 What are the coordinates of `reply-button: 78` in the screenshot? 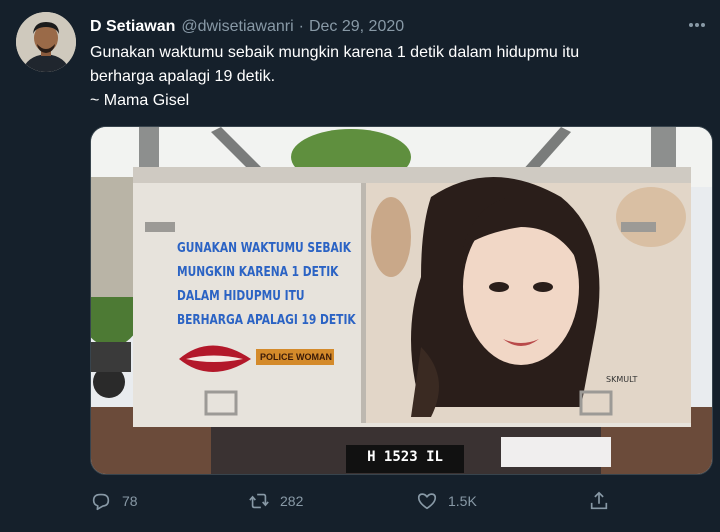 It's located at (114, 501).